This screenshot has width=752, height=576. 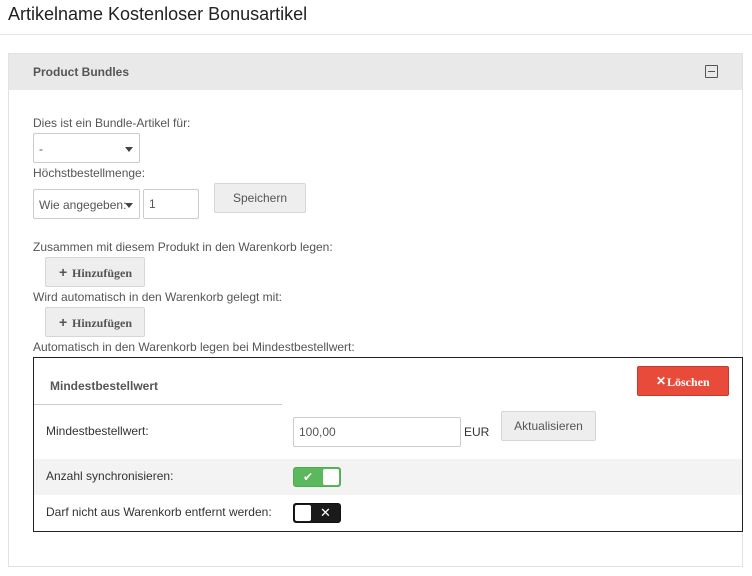 What do you see at coordinates (388, 477) in the screenshot?
I see `sync-quantity-row: Anzahl synchronisieren: ✔` at bounding box center [388, 477].